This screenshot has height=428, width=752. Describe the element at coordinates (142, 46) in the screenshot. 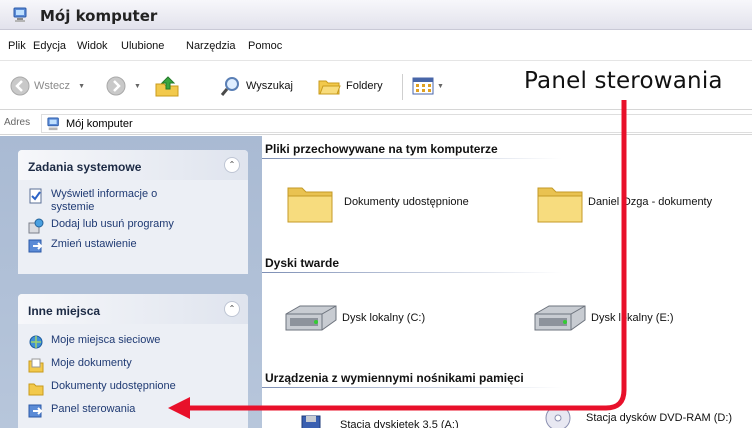

I see `menu-favorites: Ulubione` at that location.